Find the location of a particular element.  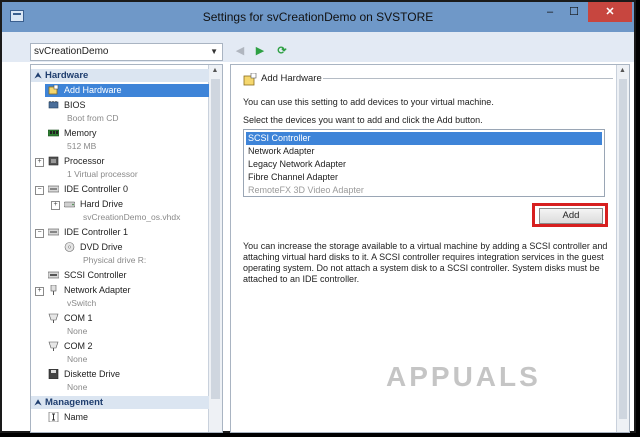

processor-detail: 1 Virtual processor is located at coordinates (102, 174).